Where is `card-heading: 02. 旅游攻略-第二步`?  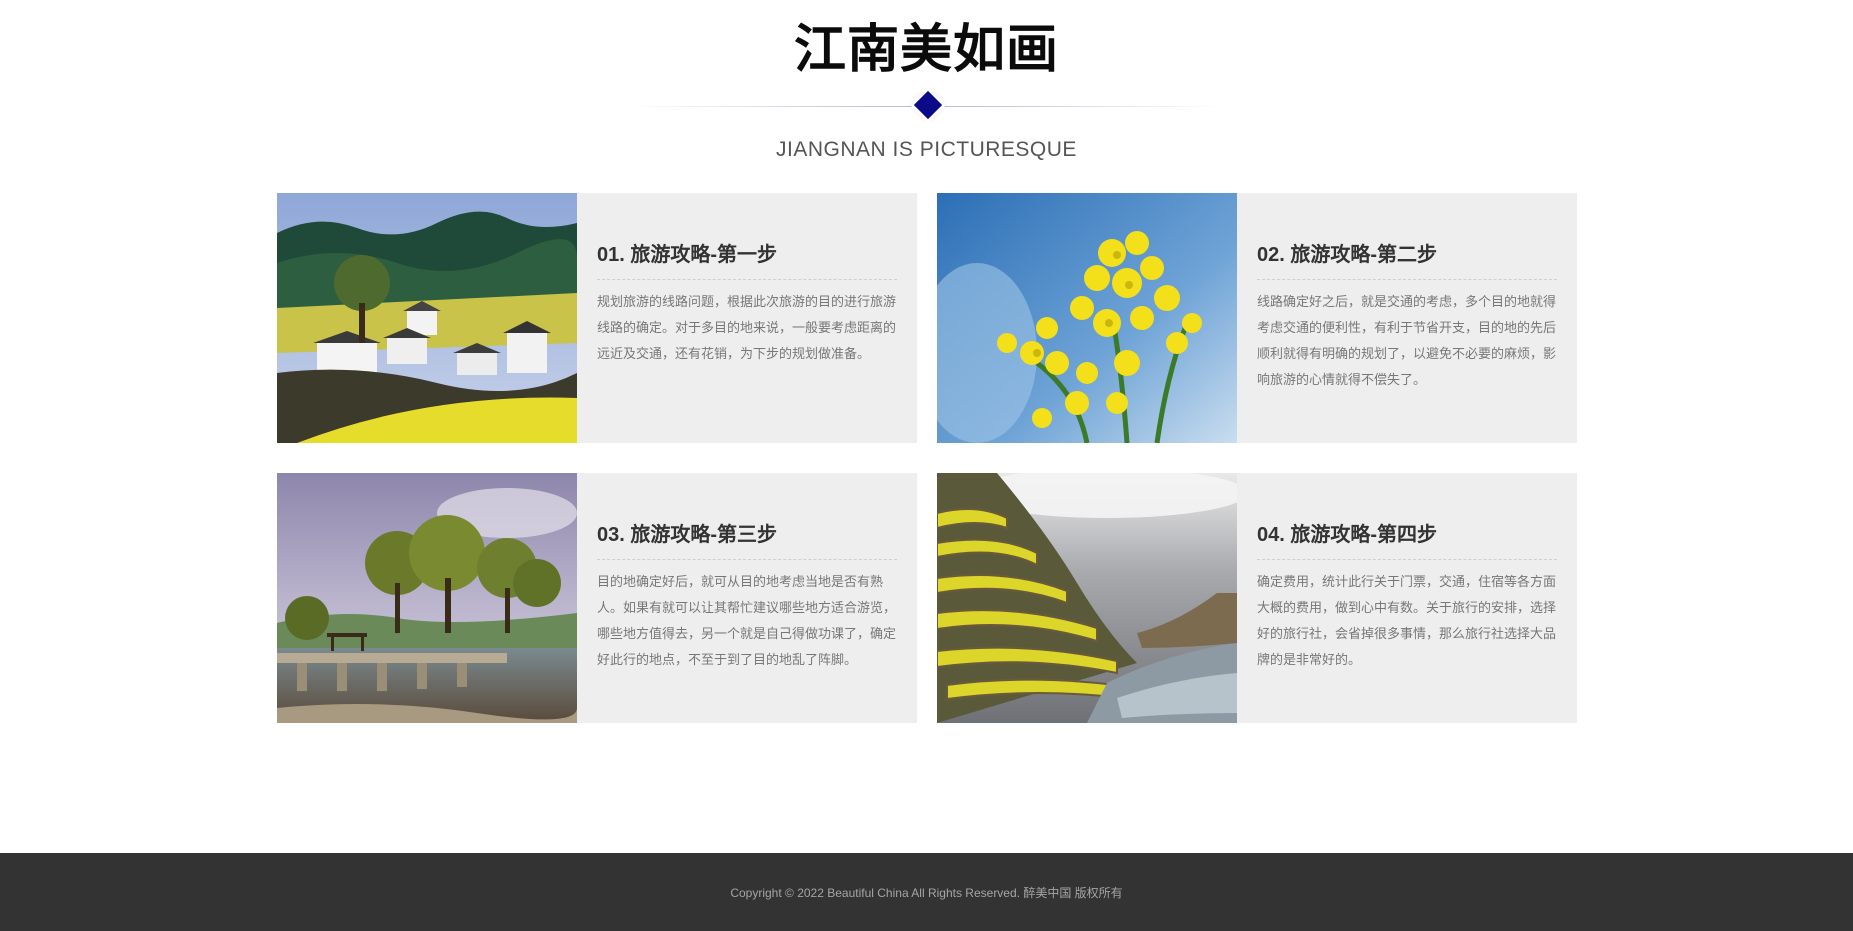
card-heading: 02. 旅游攻略-第二步 is located at coordinates (1407, 260).